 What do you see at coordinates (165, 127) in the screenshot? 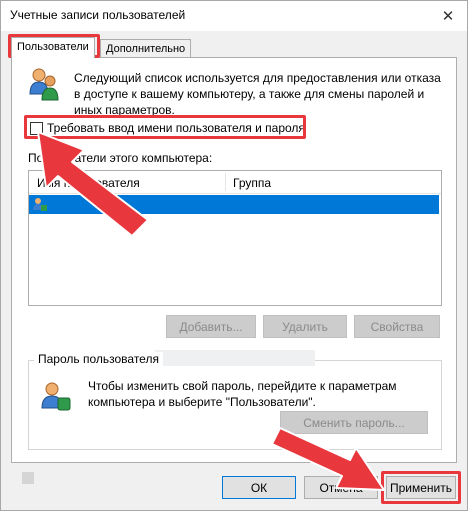
I see `checkbox-highlight` at bounding box center [165, 127].